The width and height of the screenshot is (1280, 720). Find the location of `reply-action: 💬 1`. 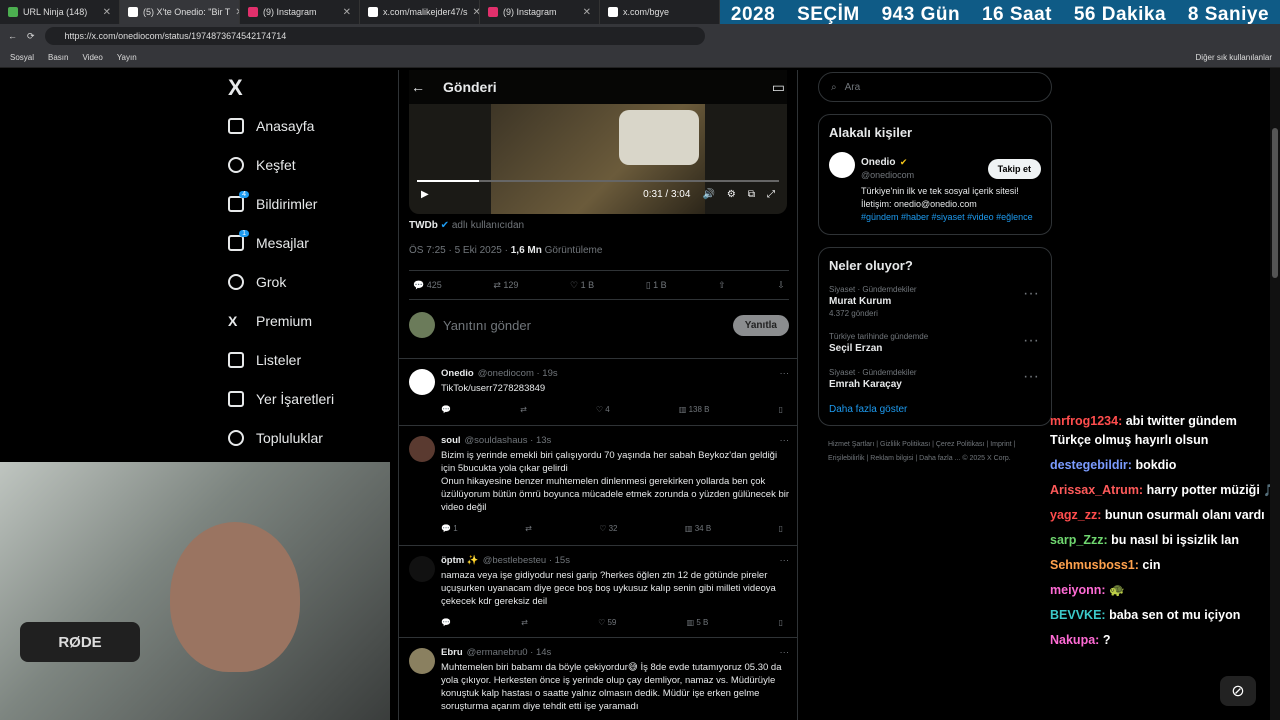

reply-action: 💬 1 is located at coordinates (449, 528).